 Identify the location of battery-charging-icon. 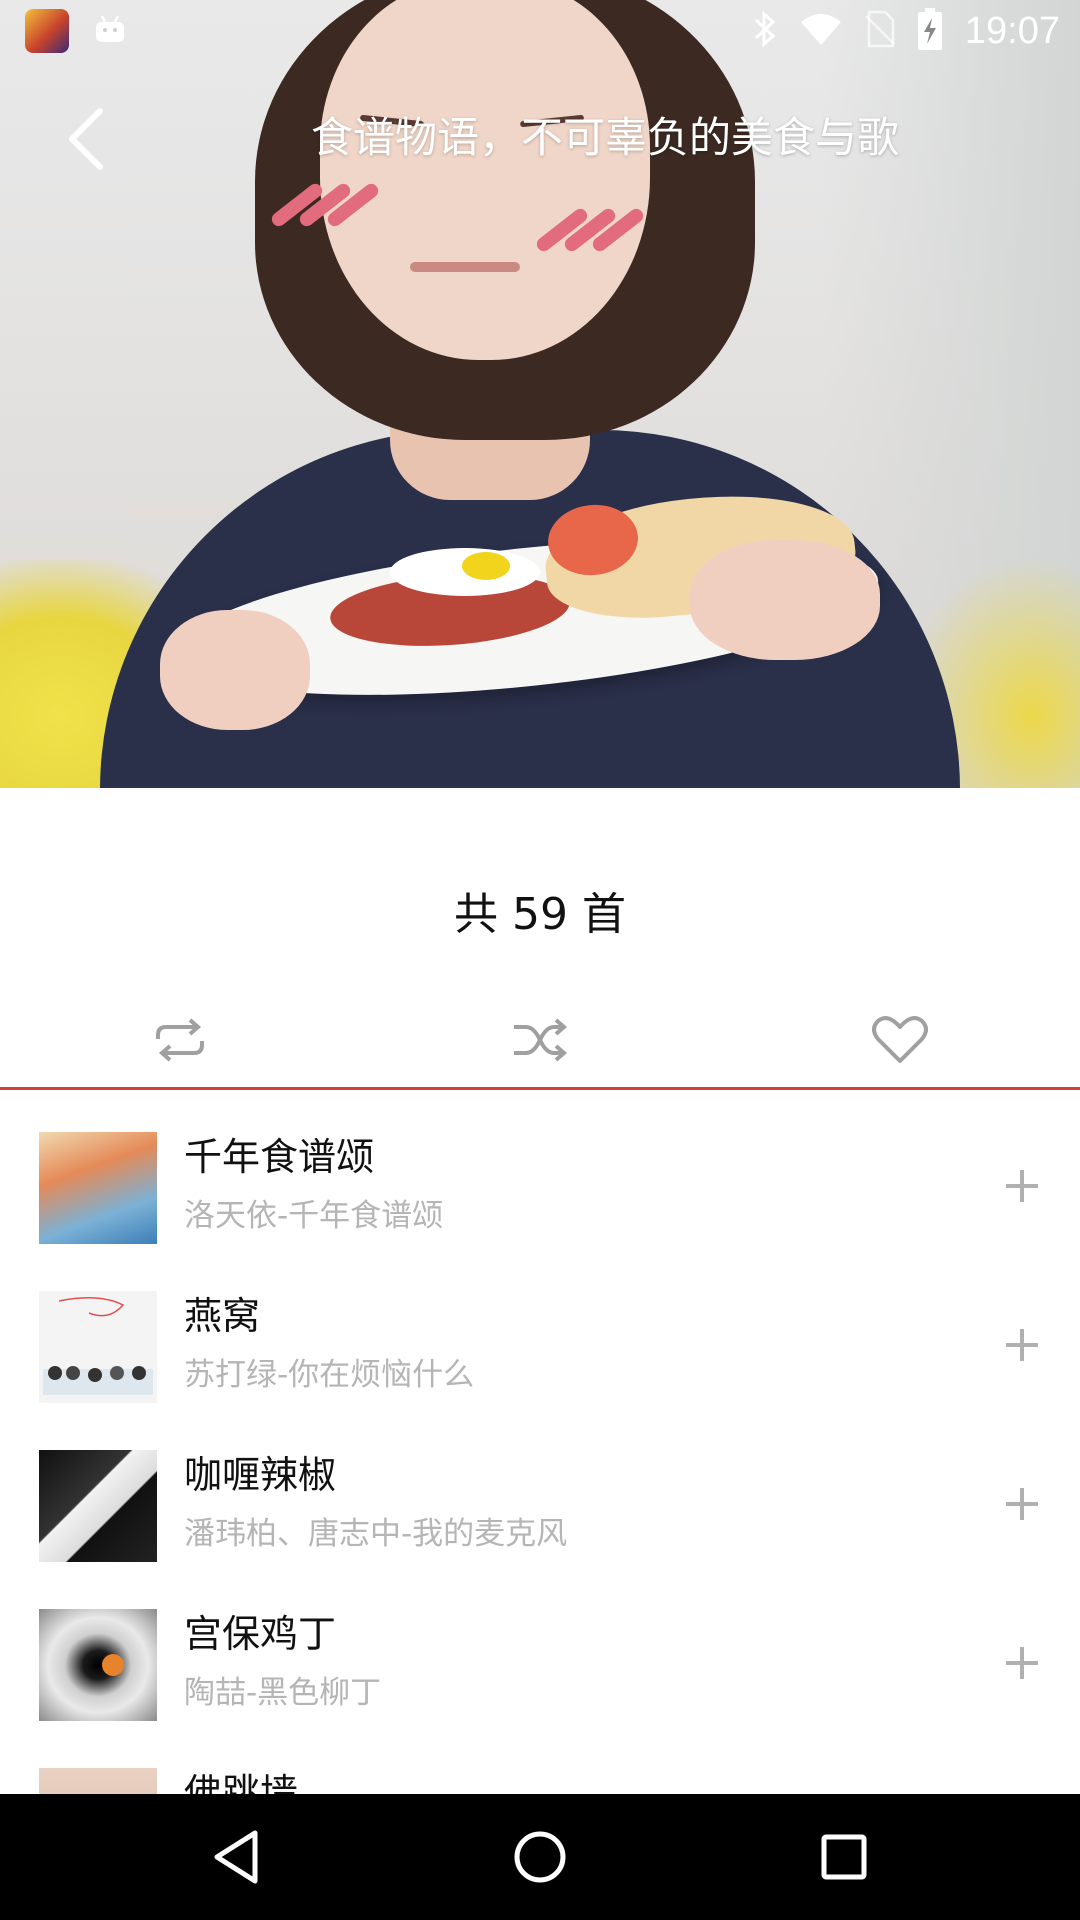
(930, 31).